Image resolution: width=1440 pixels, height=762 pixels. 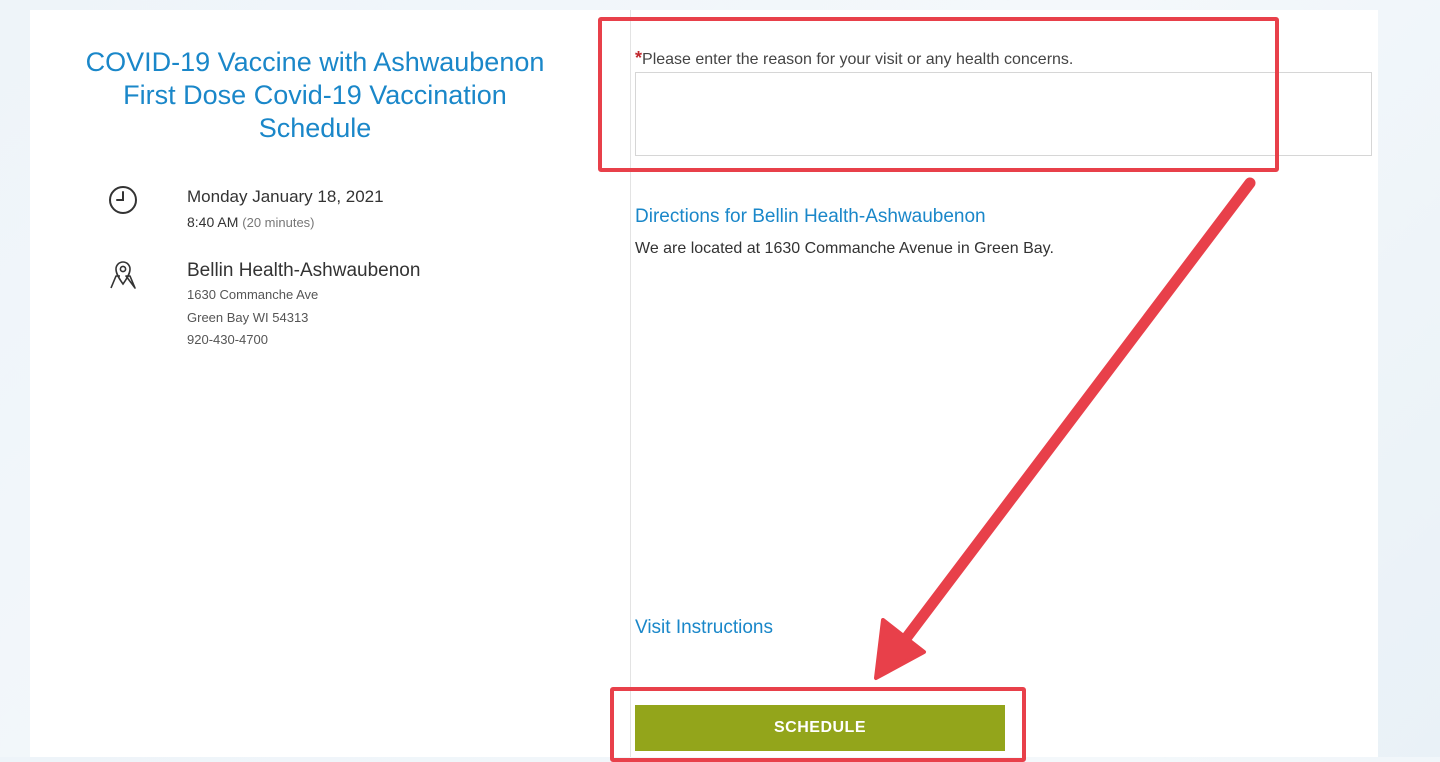 I want to click on appointment-date: Monday January 18, 2021, so click(x=285, y=196).